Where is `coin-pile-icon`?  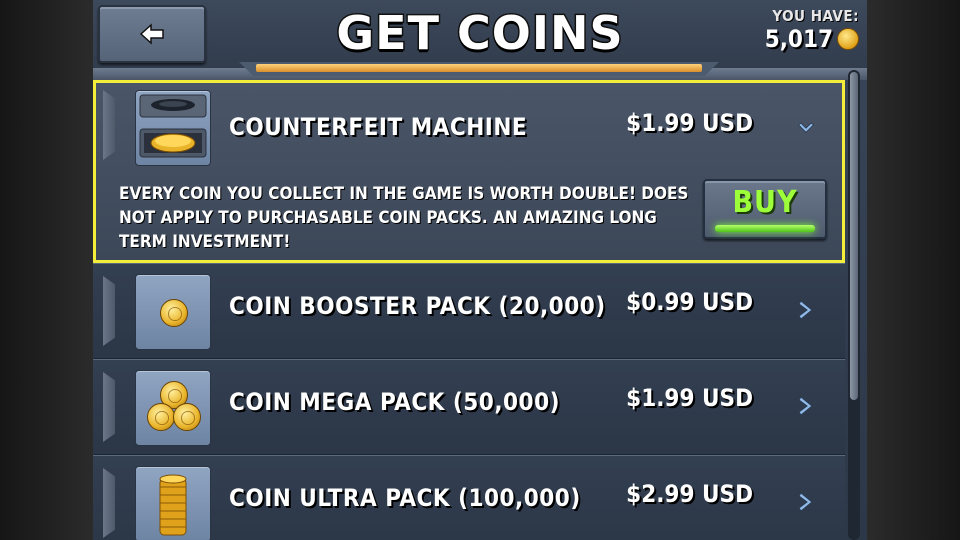
coin-pile-icon is located at coordinates (173, 408).